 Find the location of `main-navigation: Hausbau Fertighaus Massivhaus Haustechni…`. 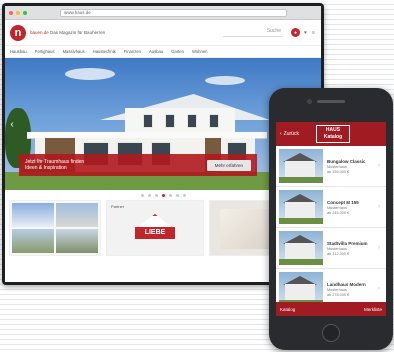

main-navigation: Hausbau Fertighaus Massivhaus Haustechni… is located at coordinates (163, 52).